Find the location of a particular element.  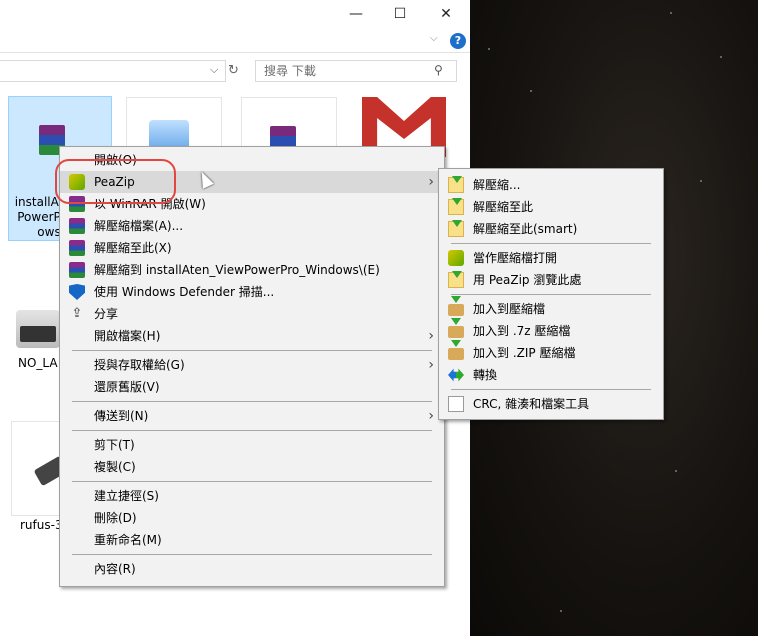

menu-item-n-13: 傳送到(N) › is located at coordinates (252, 416).